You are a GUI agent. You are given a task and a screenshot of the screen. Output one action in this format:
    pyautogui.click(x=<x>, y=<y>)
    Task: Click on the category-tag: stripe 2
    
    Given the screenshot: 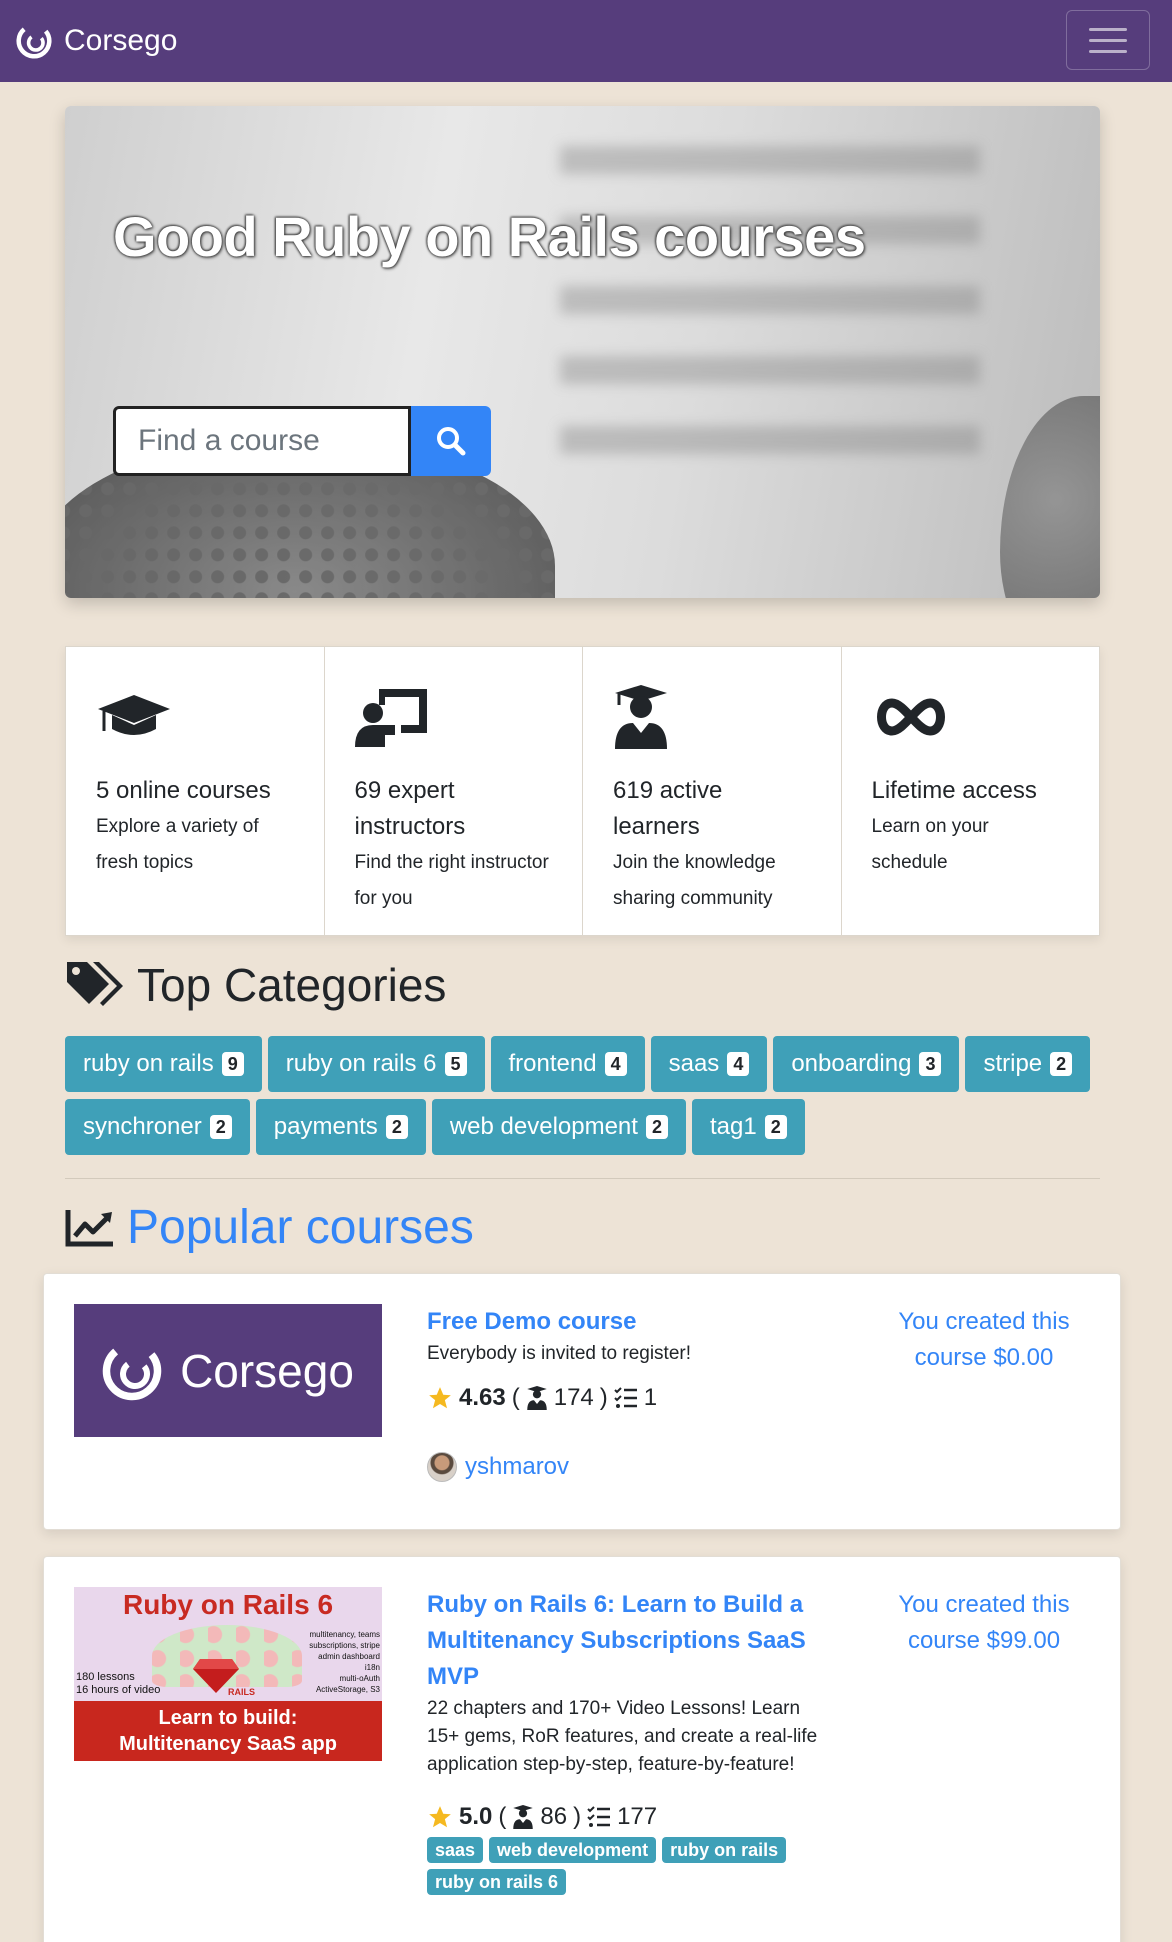 What is the action you would take?
    pyautogui.click(x=1028, y=1064)
    